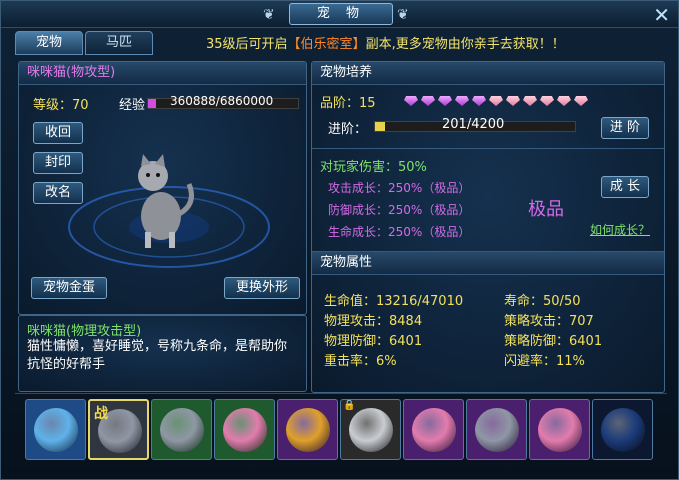 This screenshot has height=480, width=679. Describe the element at coordinates (473, 124) in the screenshot. I see `advance-value: 201/4200` at that location.